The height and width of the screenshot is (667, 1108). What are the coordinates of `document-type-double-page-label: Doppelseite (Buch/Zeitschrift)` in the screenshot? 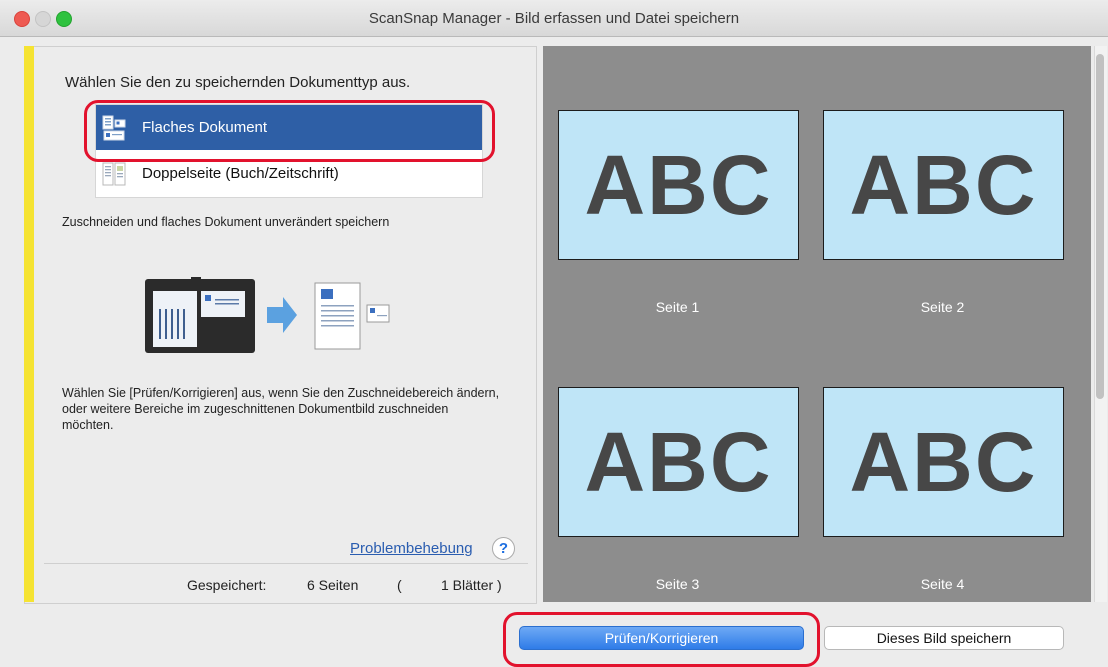 It's located at (240, 173).